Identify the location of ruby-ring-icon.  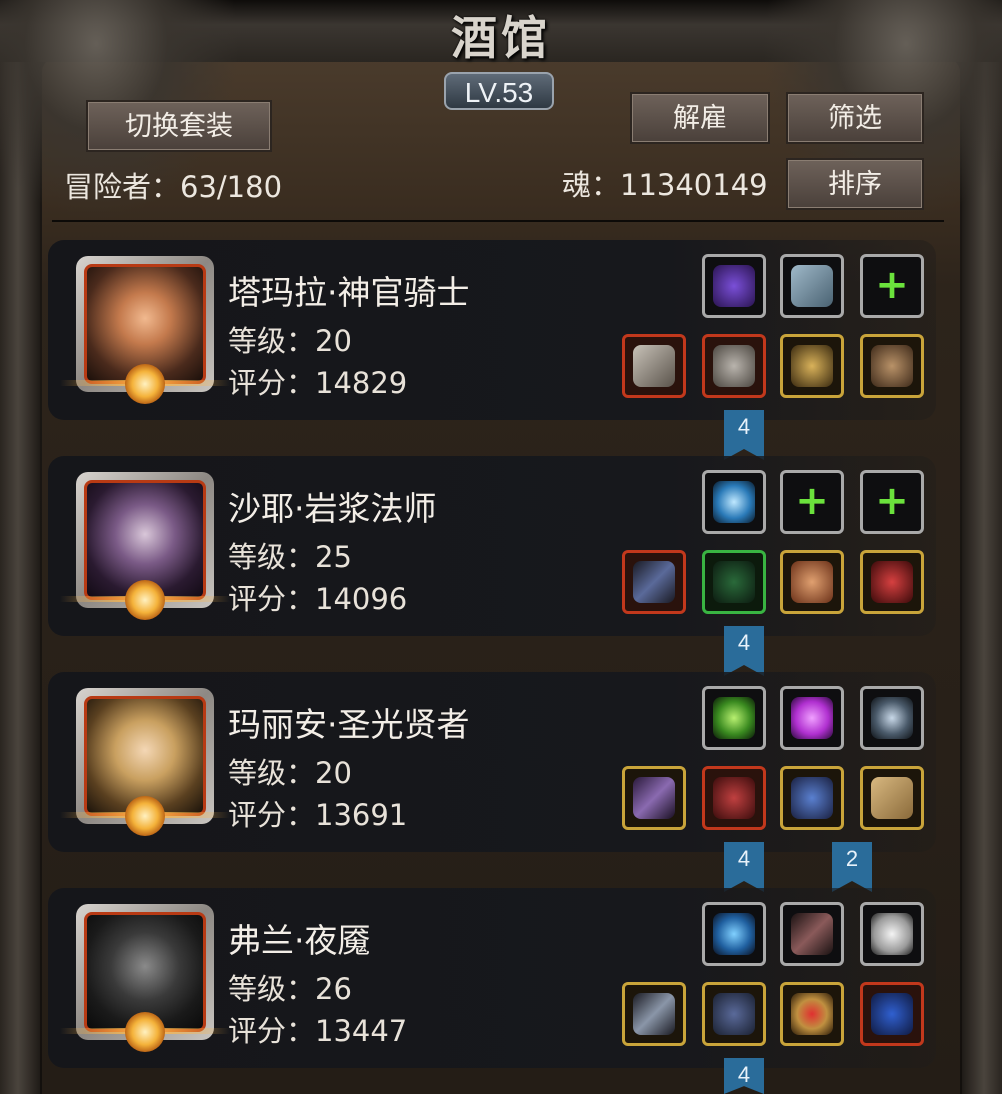
(812, 1014).